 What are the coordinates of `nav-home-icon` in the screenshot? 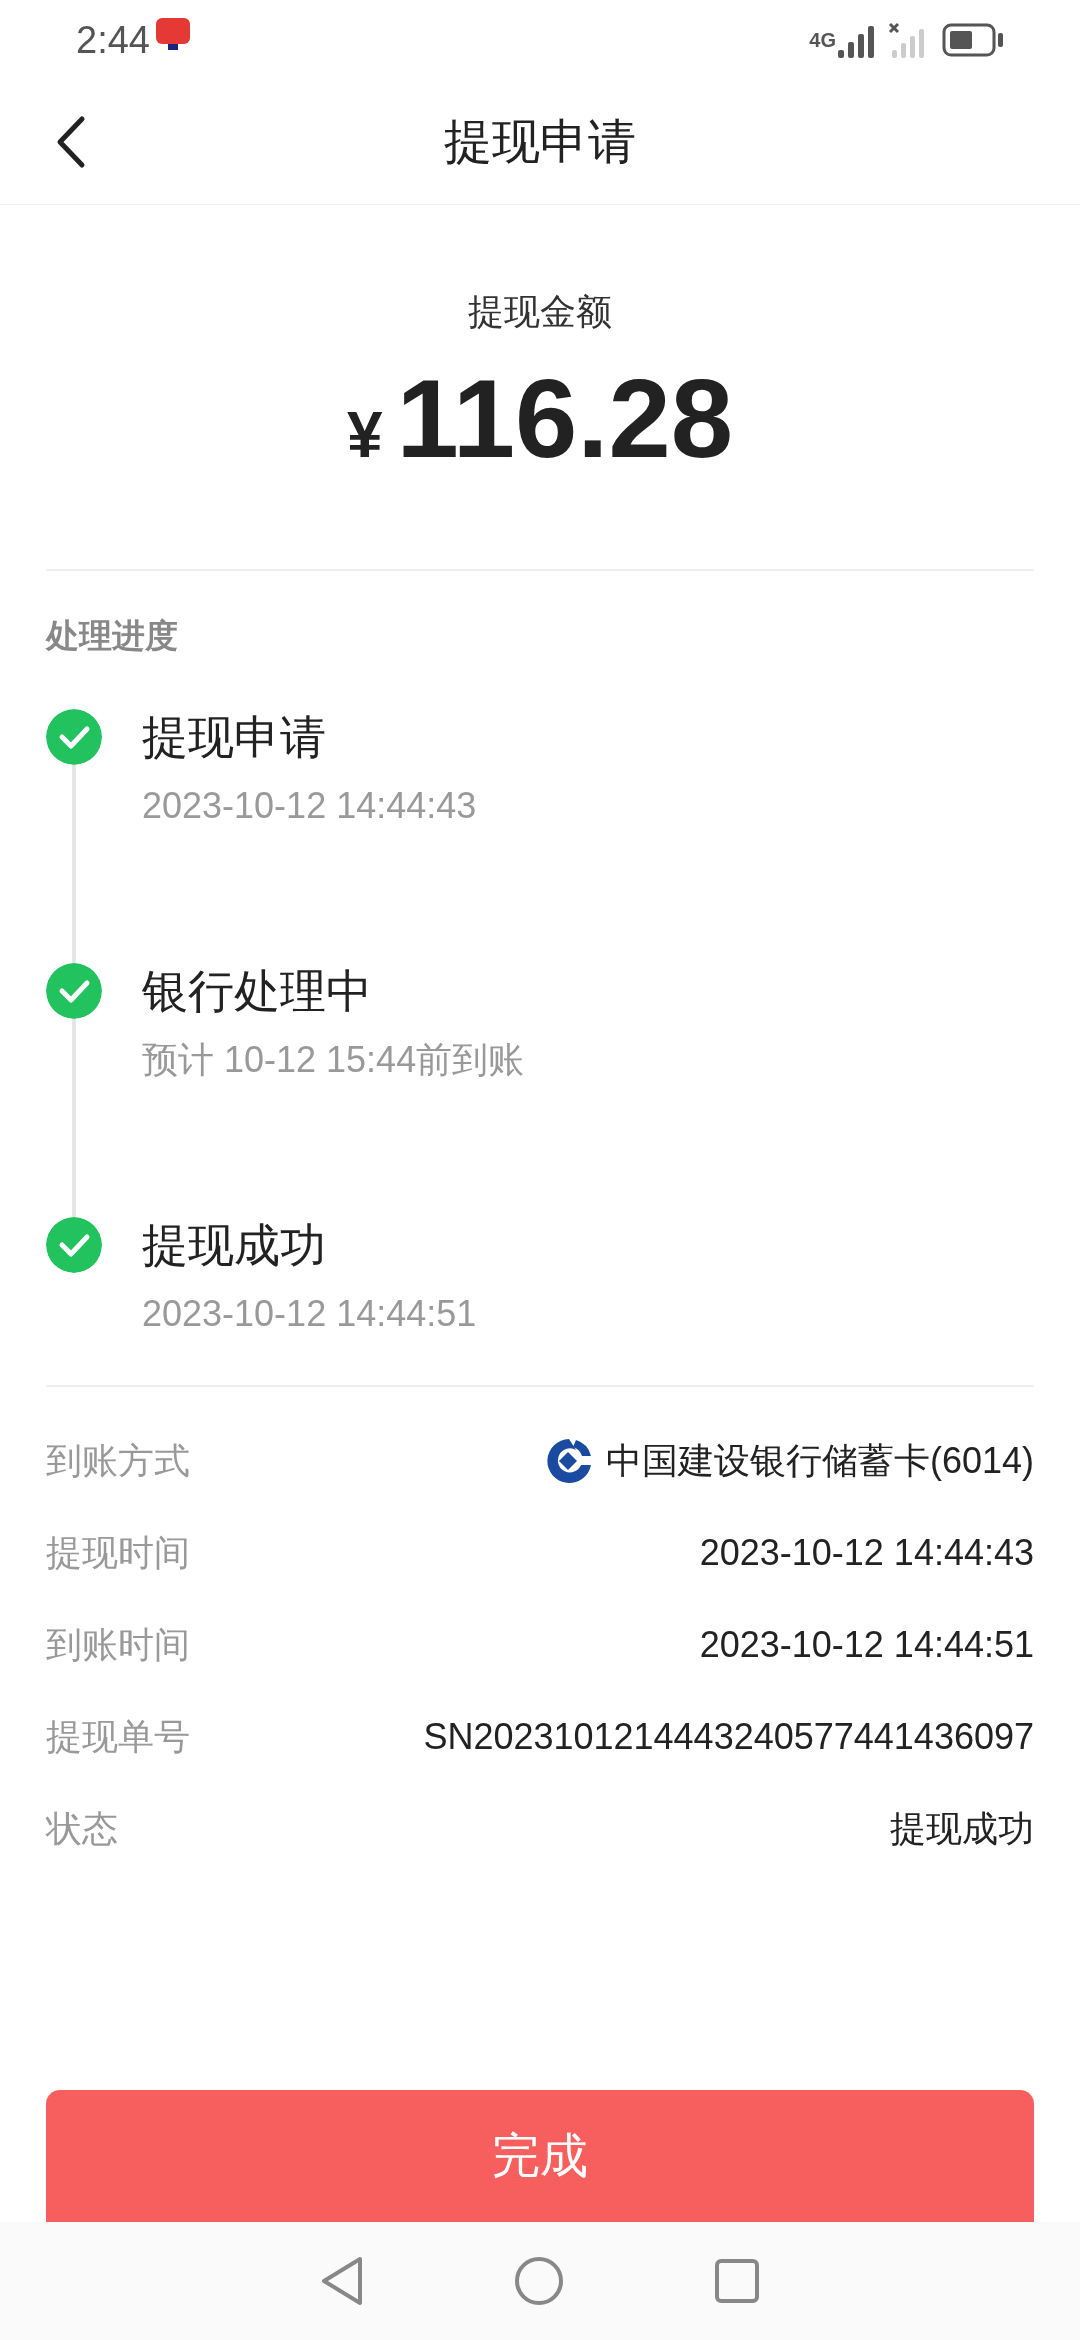 It's located at (539, 2281).